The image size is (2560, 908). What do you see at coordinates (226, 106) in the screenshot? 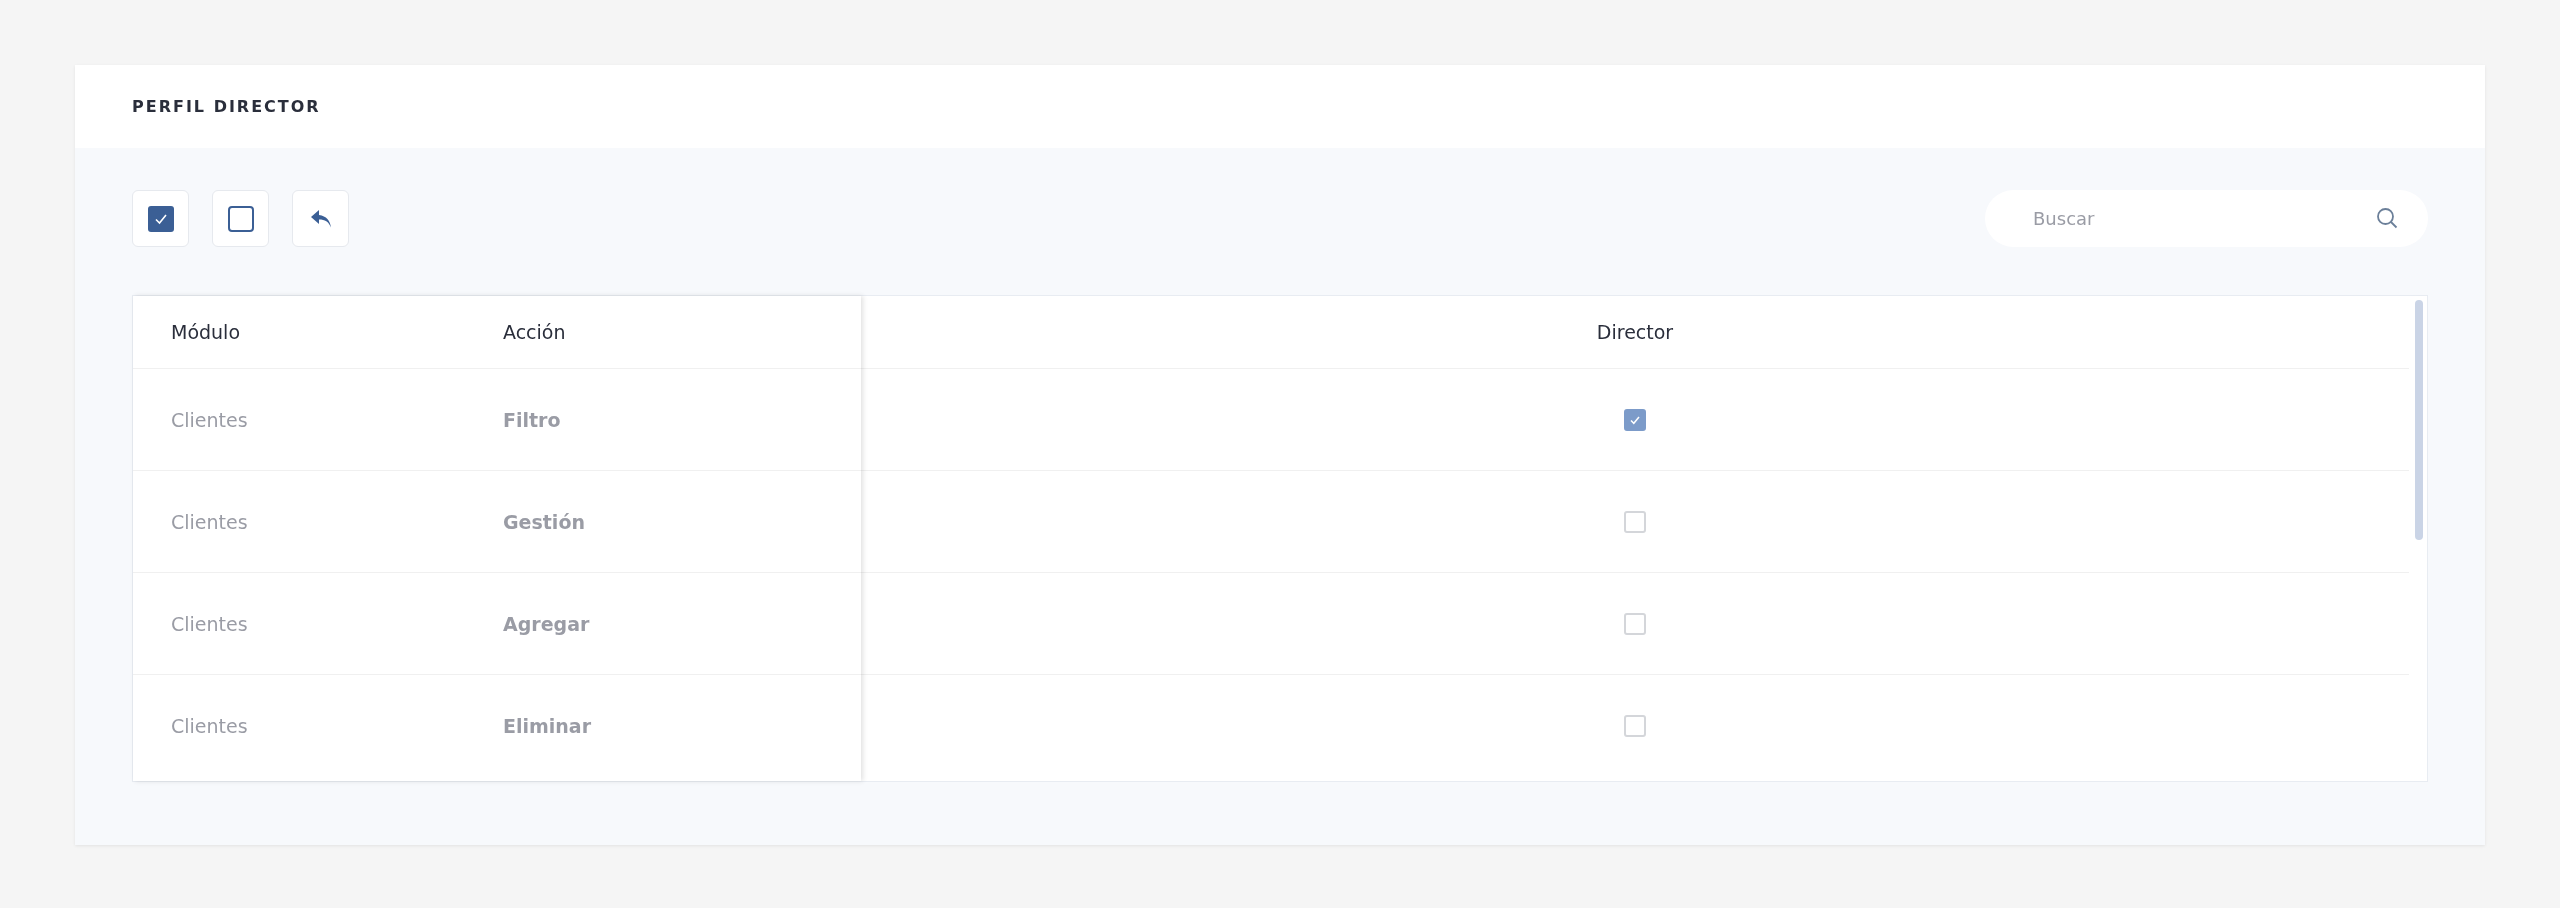
I see `panel-title: PERFIL DIRECTOR` at bounding box center [226, 106].